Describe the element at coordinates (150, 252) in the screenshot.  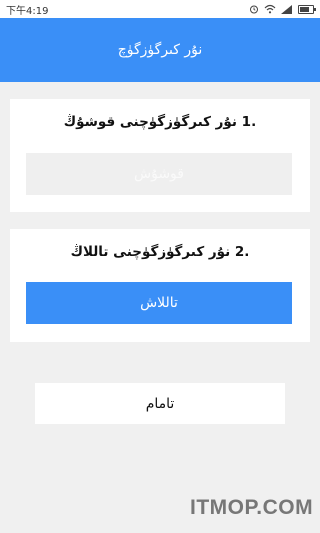
I see `step2-title-text: نۇر كىرگۈزگۈچنى تاللاڭ` at that location.